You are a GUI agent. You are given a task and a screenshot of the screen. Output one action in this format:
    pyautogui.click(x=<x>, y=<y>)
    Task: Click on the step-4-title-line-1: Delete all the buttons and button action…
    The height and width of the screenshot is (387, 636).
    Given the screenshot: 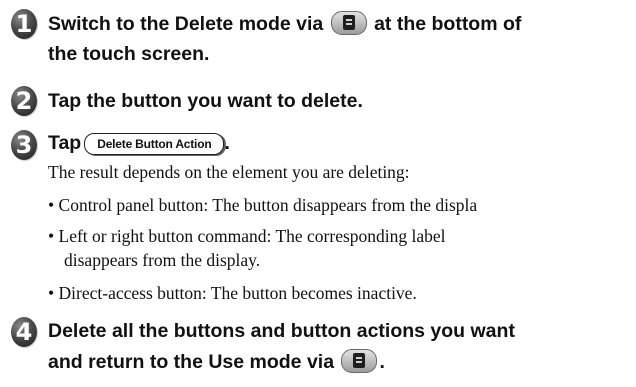 What is the action you would take?
    pyautogui.click(x=281, y=331)
    